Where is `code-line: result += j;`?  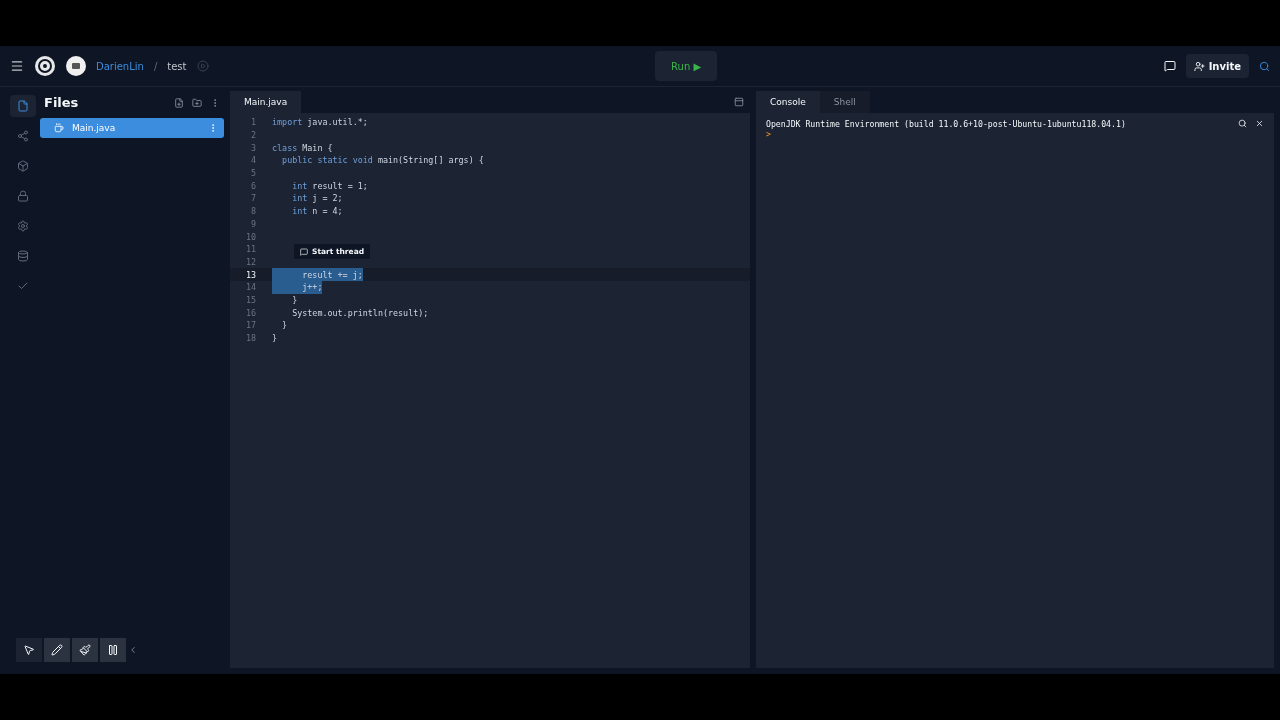
code-line: result += j; is located at coordinates (332, 274).